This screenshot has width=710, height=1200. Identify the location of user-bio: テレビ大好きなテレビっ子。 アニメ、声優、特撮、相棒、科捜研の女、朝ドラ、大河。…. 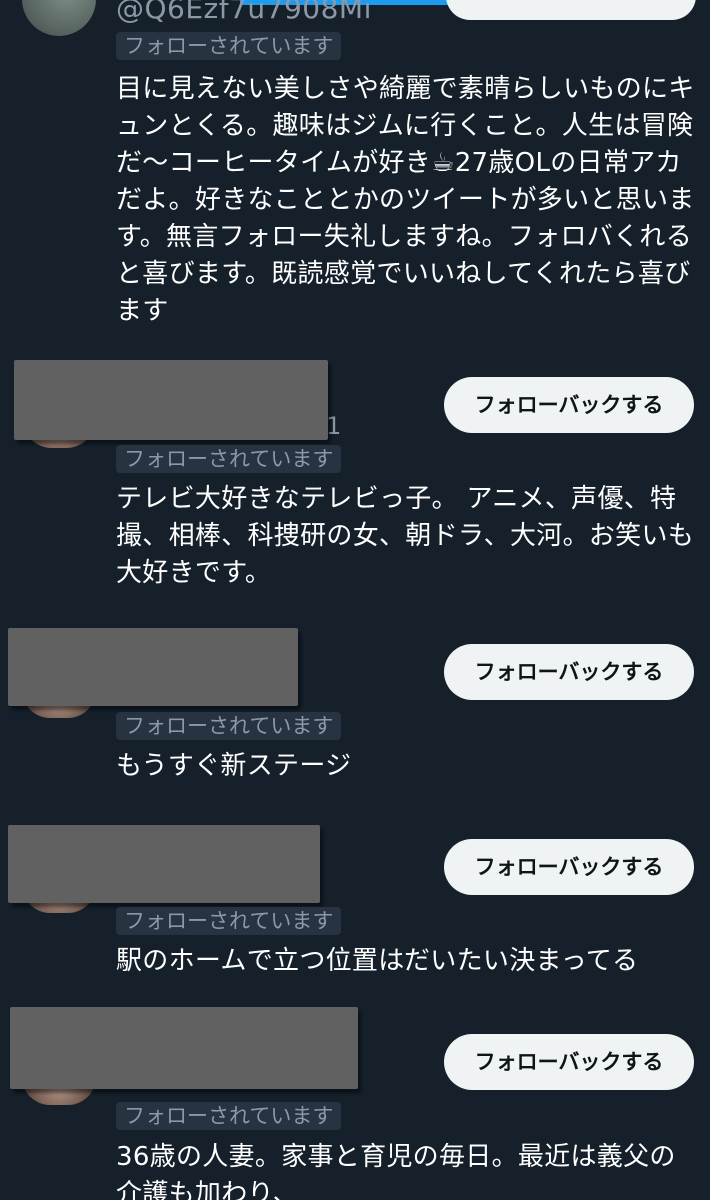
(405, 536).